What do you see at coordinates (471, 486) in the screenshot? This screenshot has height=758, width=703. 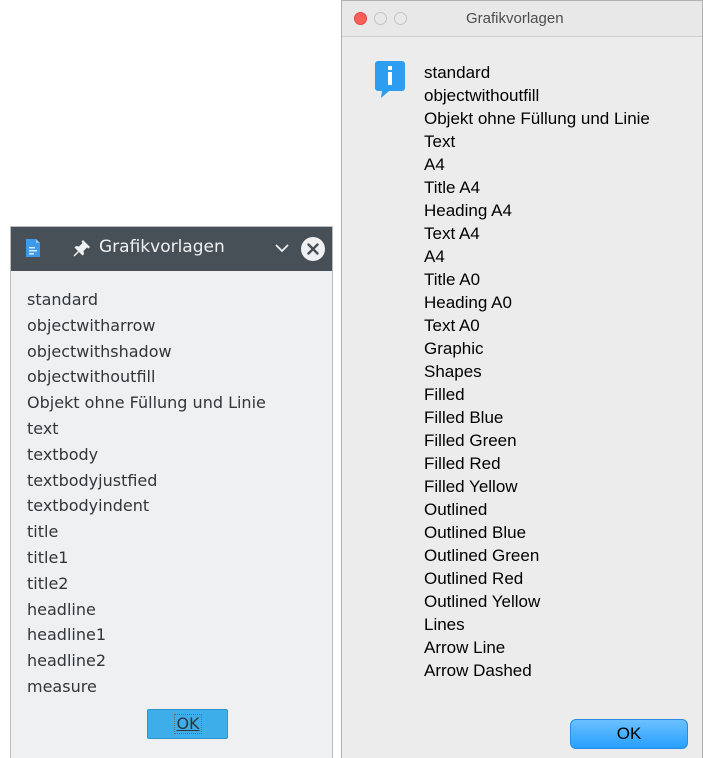 I see `list-item: Filled Yellow` at bounding box center [471, 486].